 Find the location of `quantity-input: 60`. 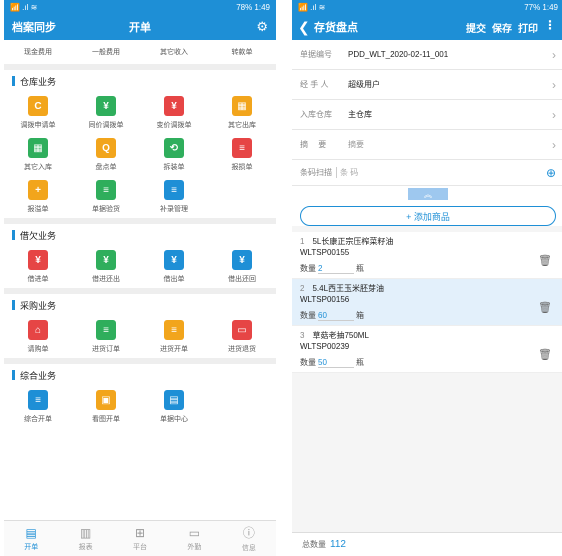

quantity-input: 60 is located at coordinates (336, 316).